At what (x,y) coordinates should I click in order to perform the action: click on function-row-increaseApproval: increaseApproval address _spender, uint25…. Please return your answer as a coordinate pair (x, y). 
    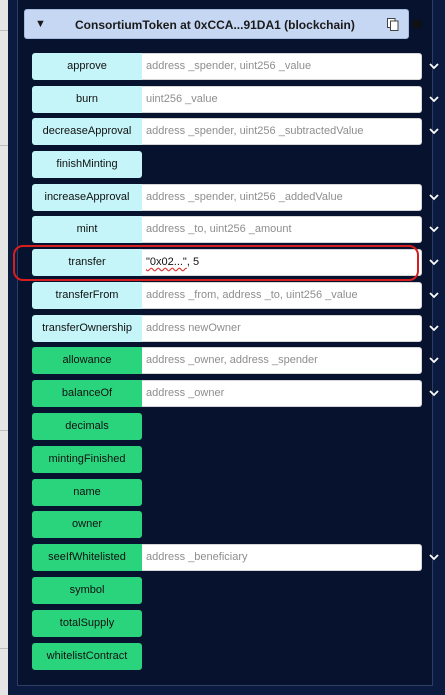
    Looking at the image, I should click on (237, 197).